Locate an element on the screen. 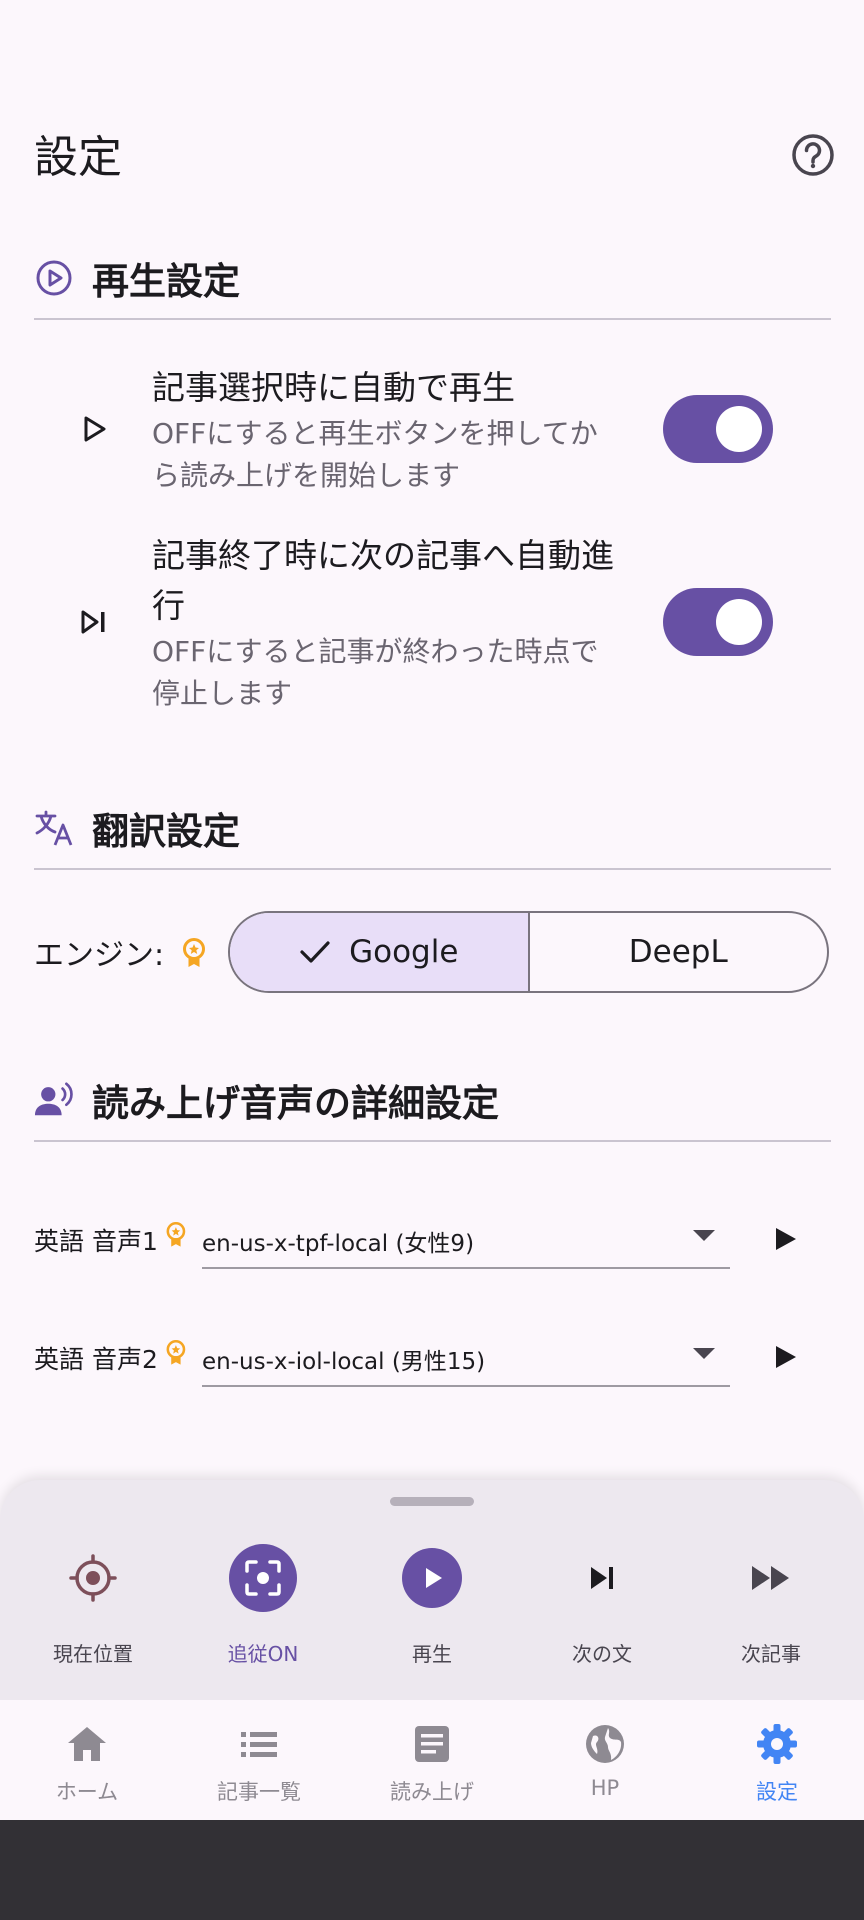 Image resolution: width=864 pixels, height=1920 pixels. control-label: 追従ON is located at coordinates (263, 1654).